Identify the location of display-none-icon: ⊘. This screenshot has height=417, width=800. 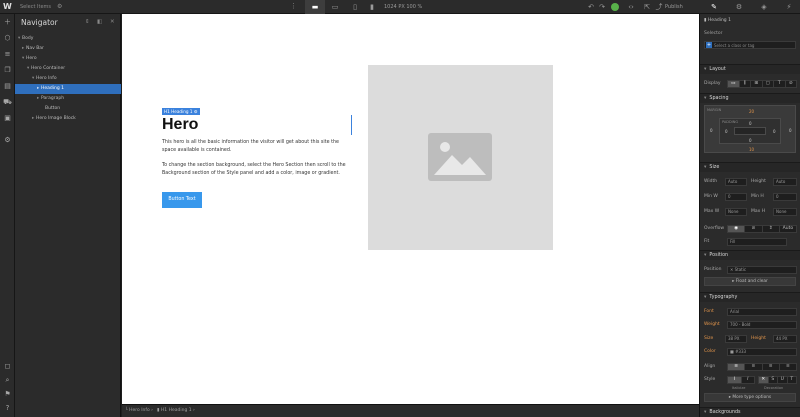
(791, 84).